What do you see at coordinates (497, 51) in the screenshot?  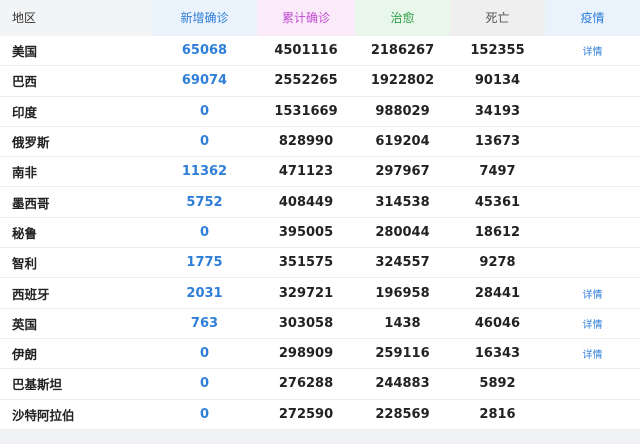 I see `deaths-cell: 152355` at bounding box center [497, 51].